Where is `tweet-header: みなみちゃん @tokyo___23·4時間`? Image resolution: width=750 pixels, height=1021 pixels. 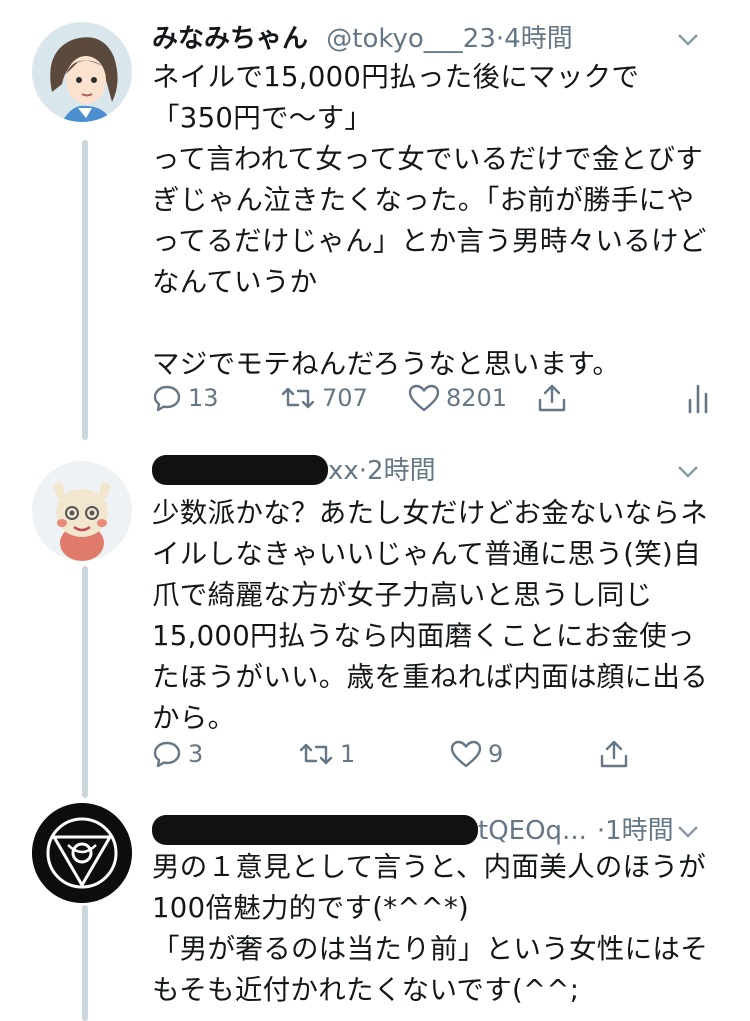 tweet-header: みなみちゃん @tokyo___23·4時間 is located at coordinates (441, 39).